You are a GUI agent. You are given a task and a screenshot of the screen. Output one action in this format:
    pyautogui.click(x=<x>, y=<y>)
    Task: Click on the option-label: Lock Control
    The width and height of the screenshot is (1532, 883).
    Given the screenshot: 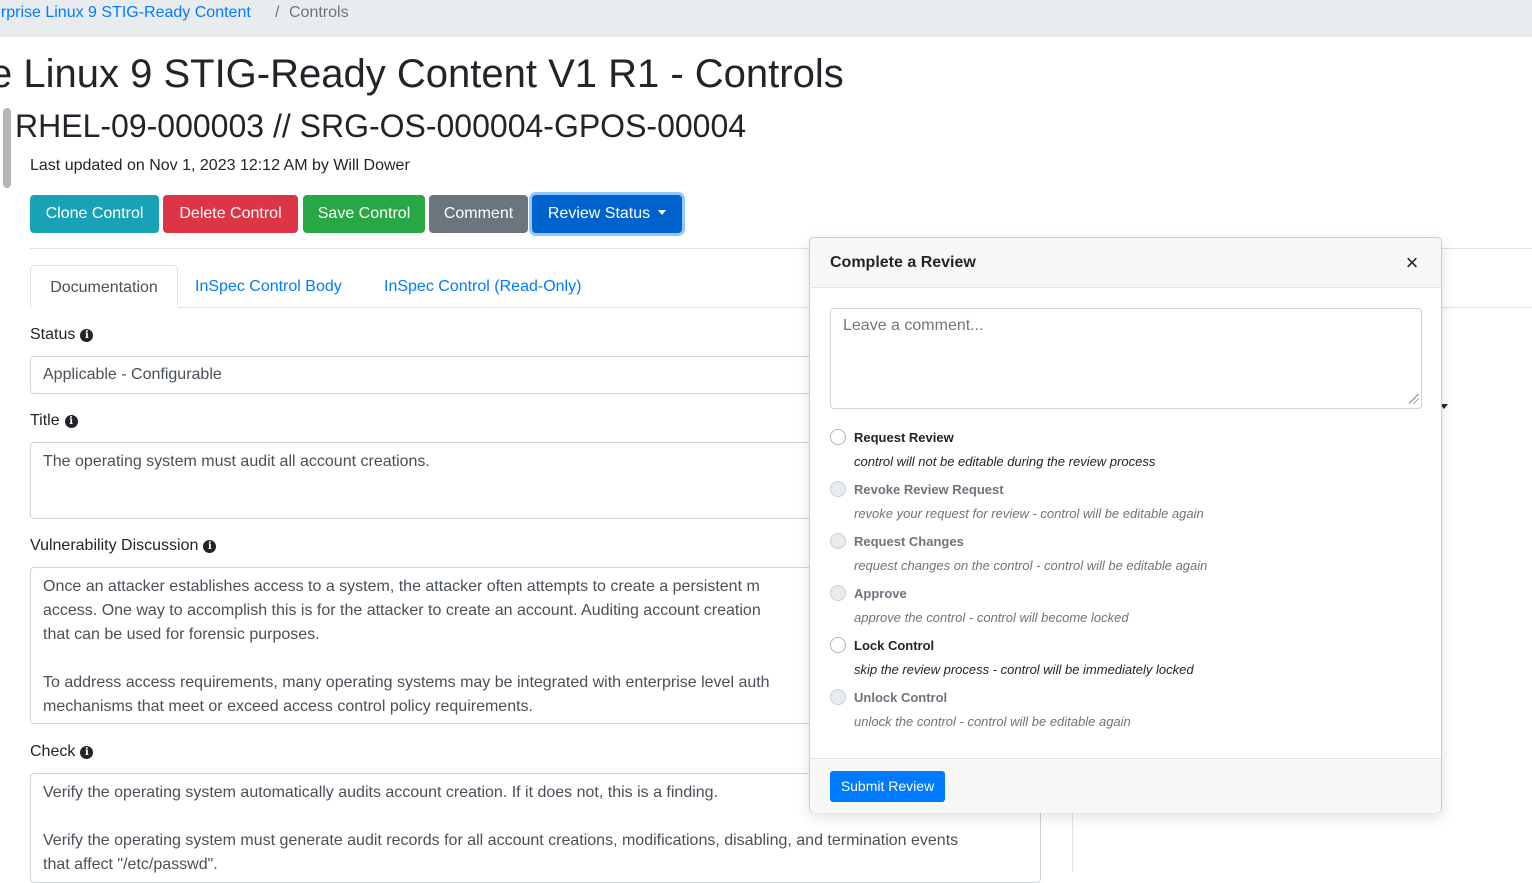 What is the action you would take?
    pyautogui.click(x=894, y=645)
    